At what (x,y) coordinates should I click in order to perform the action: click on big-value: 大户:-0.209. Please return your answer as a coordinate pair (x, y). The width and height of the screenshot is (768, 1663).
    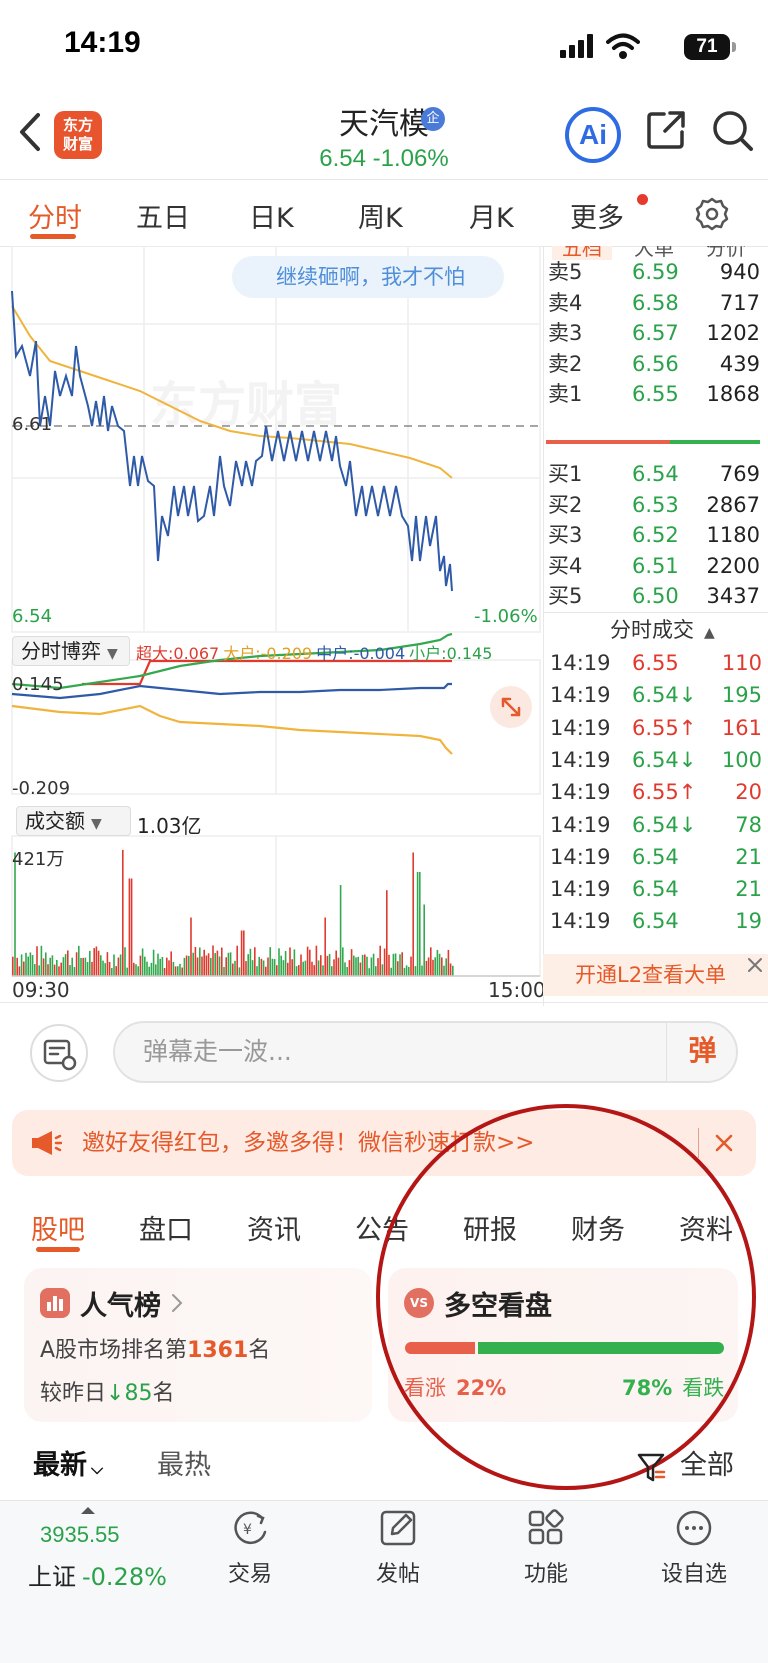
    Looking at the image, I should click on (268, 653).